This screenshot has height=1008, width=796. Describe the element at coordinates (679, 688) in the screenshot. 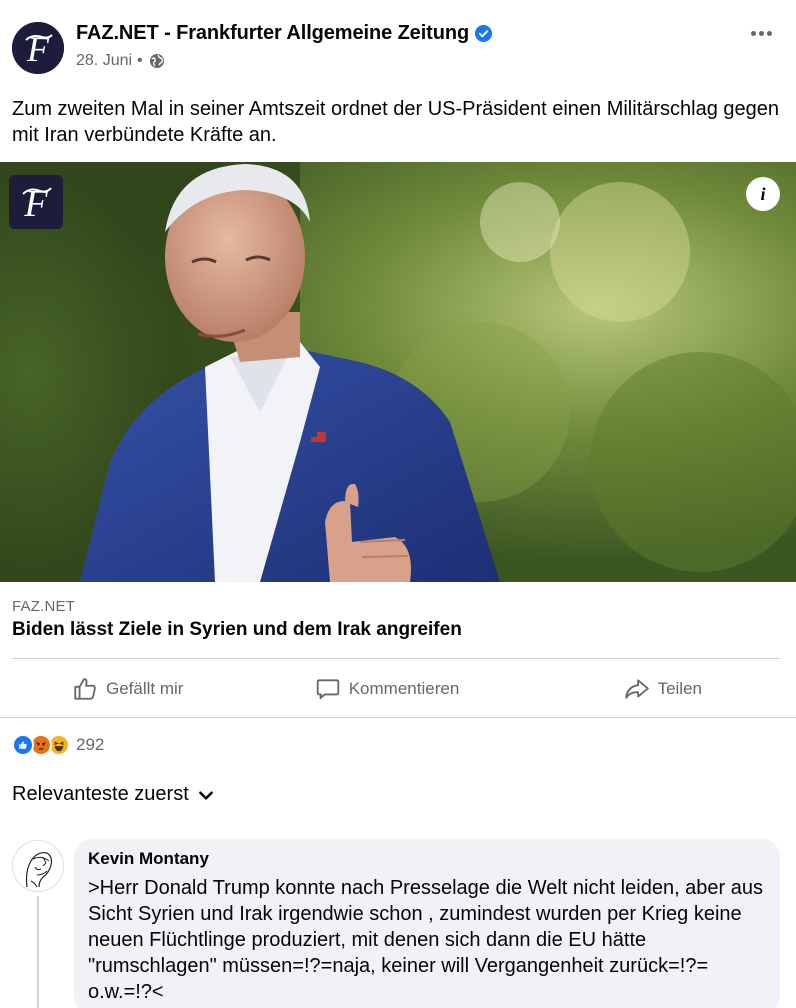

I see `share-label: Teilen` at that location.